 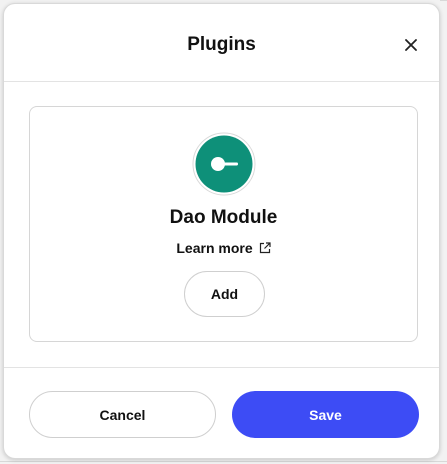 I want to click on cancel-button: Cancel, so click(x=122, y=414).